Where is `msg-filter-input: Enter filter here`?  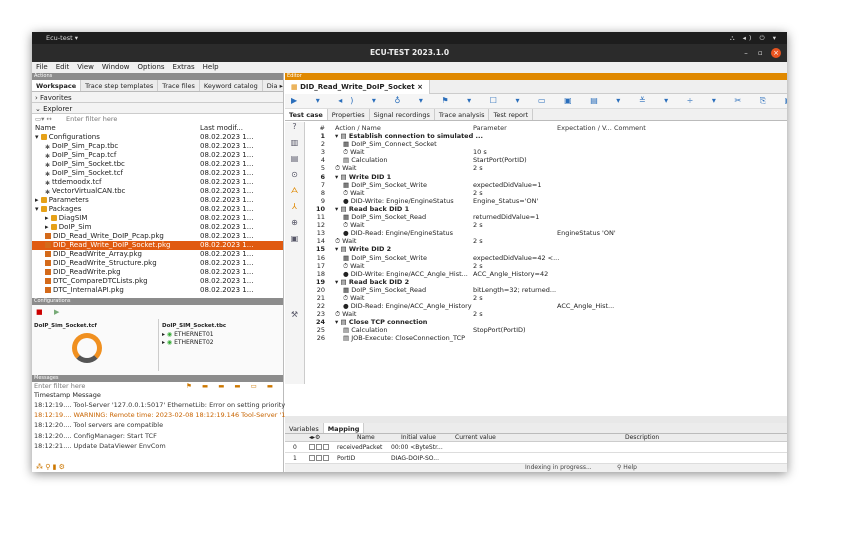
msg-filter-input: Enter filter here is located at coordinates (59, 386).